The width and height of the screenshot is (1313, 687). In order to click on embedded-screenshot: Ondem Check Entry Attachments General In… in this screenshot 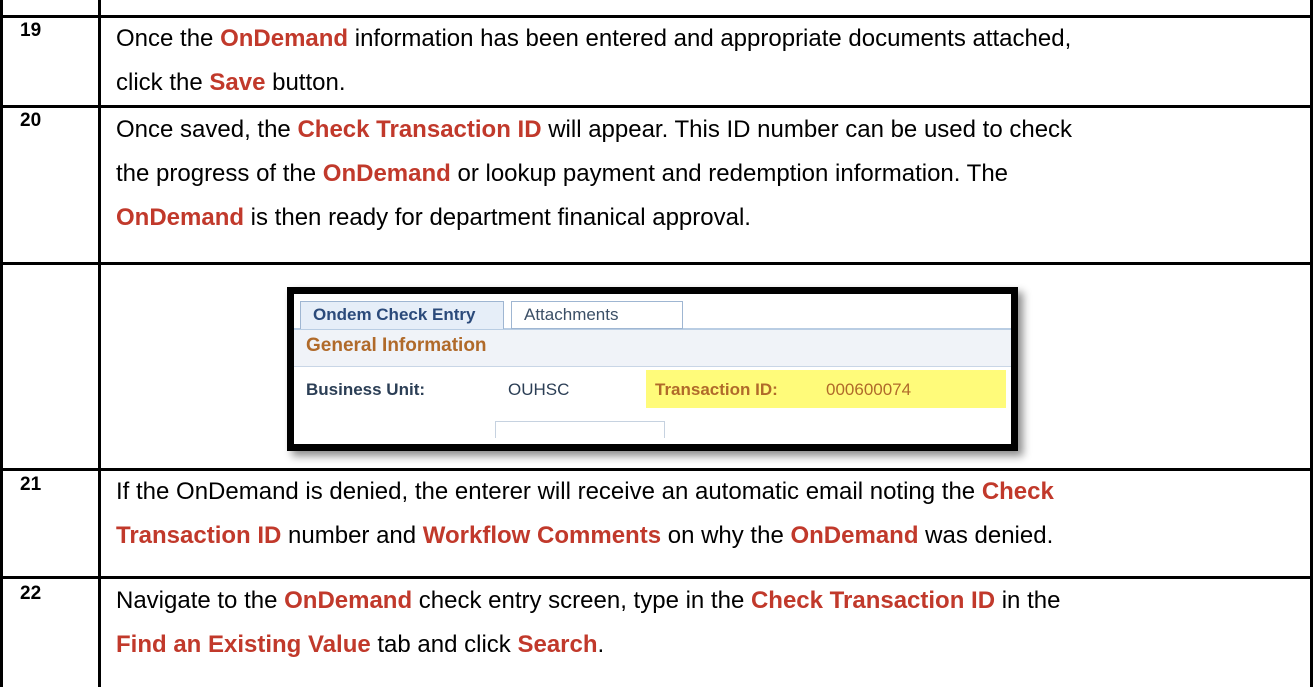, I will do `click(652, 369)`.